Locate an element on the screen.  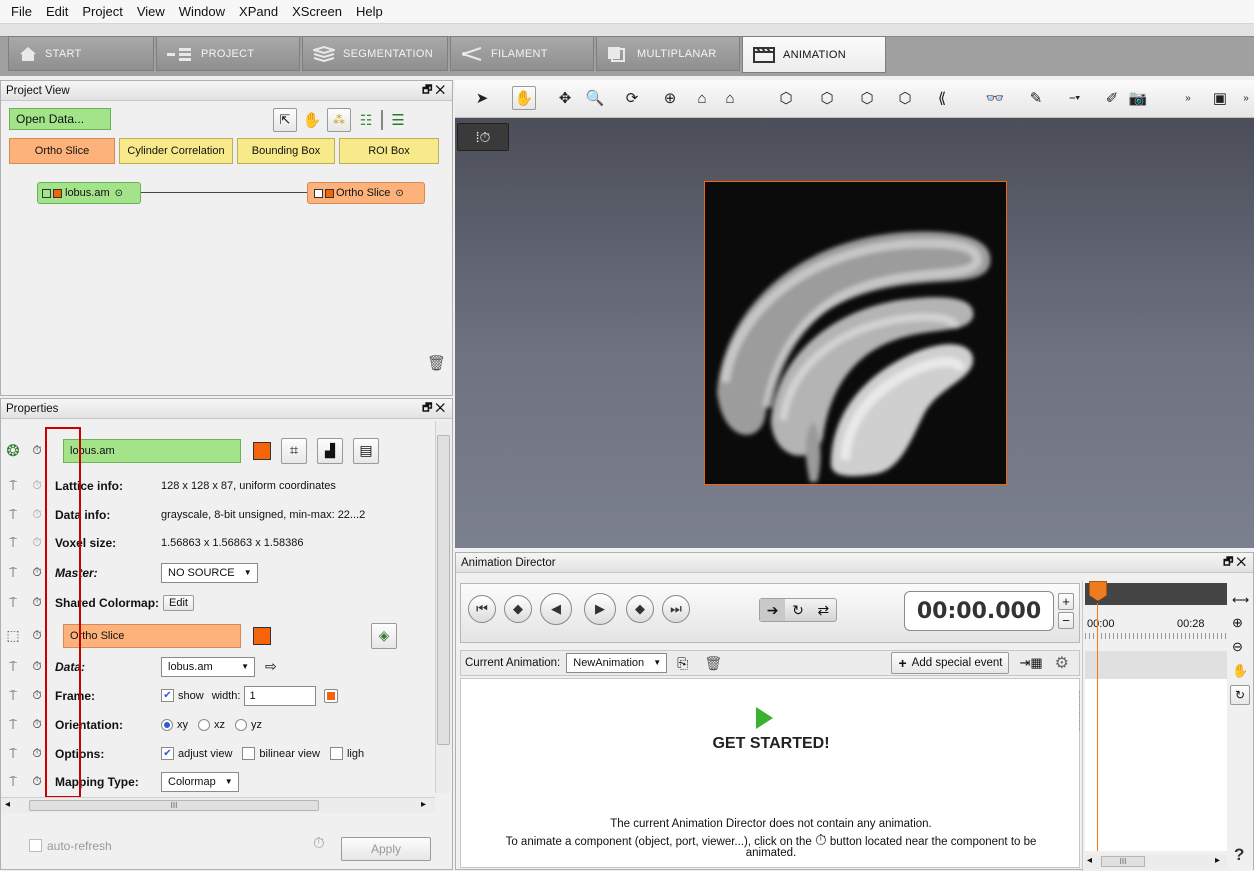
zoom-out-icon: ⊖ is located at coordinates (1237, 647).